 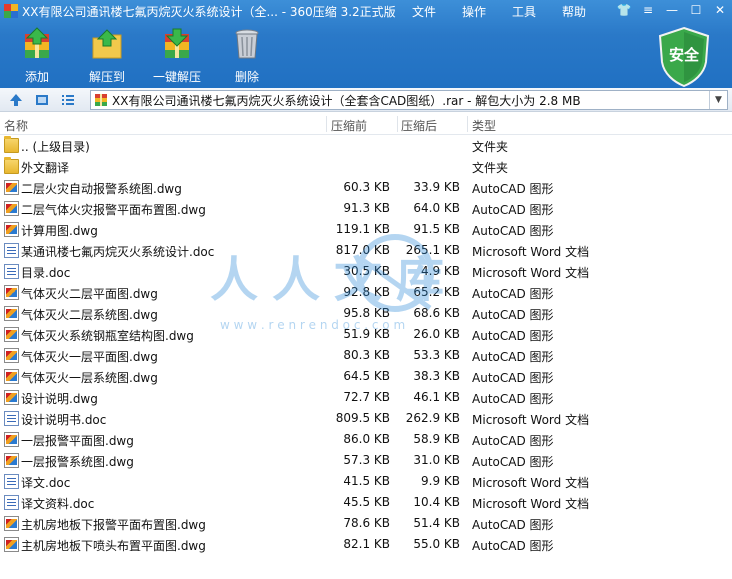 I want to click on add-button: 添加, so click(x=37, y=54).